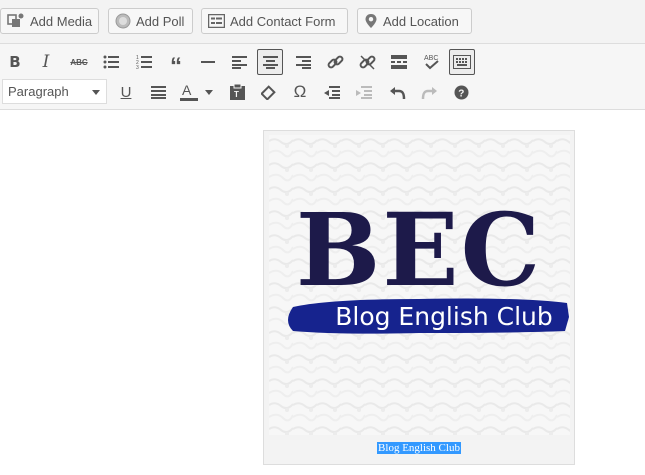 Image resolution: width=645 pixels, height=475 pixels. Describe the element at coordinates (160, 21) in the screenshot. I see `add-poll-label: Add Poll` at that location.